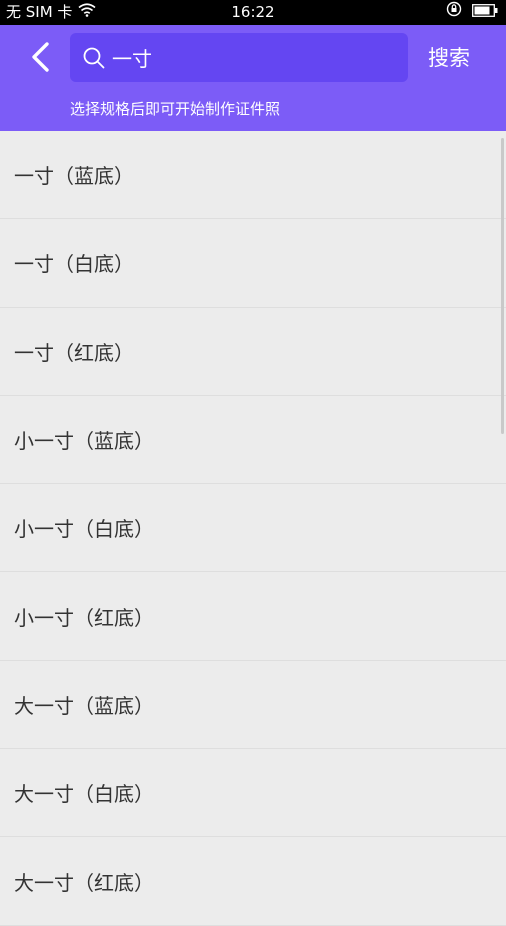 Image resolution: width=506 pixels, height=926 pixels. I want to click on scrollbar, so click(502, 286).